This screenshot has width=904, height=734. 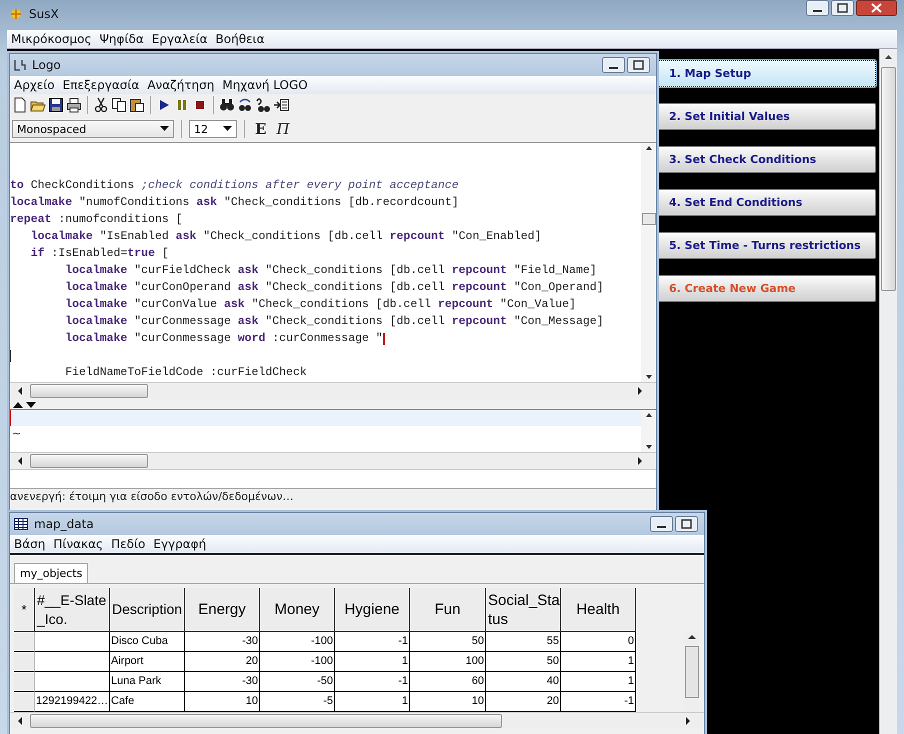 What do you see at coordinates (101, 85) in the screenshot?
I see `menu-item: Επεξεργασία` at bounding box center [101, 85].